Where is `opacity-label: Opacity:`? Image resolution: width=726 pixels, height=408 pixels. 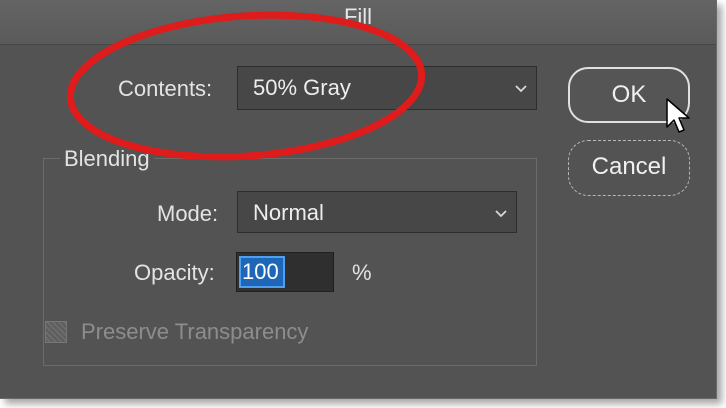
opacity-label: Opacity: is located at coordinates (174, 272).